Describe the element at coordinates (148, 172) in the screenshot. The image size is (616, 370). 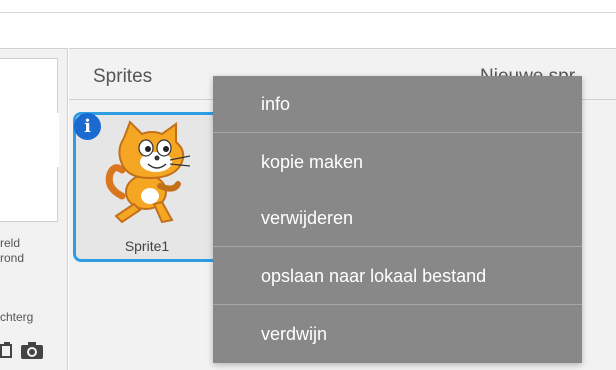
I see `cat-sprite-icon` at that location.